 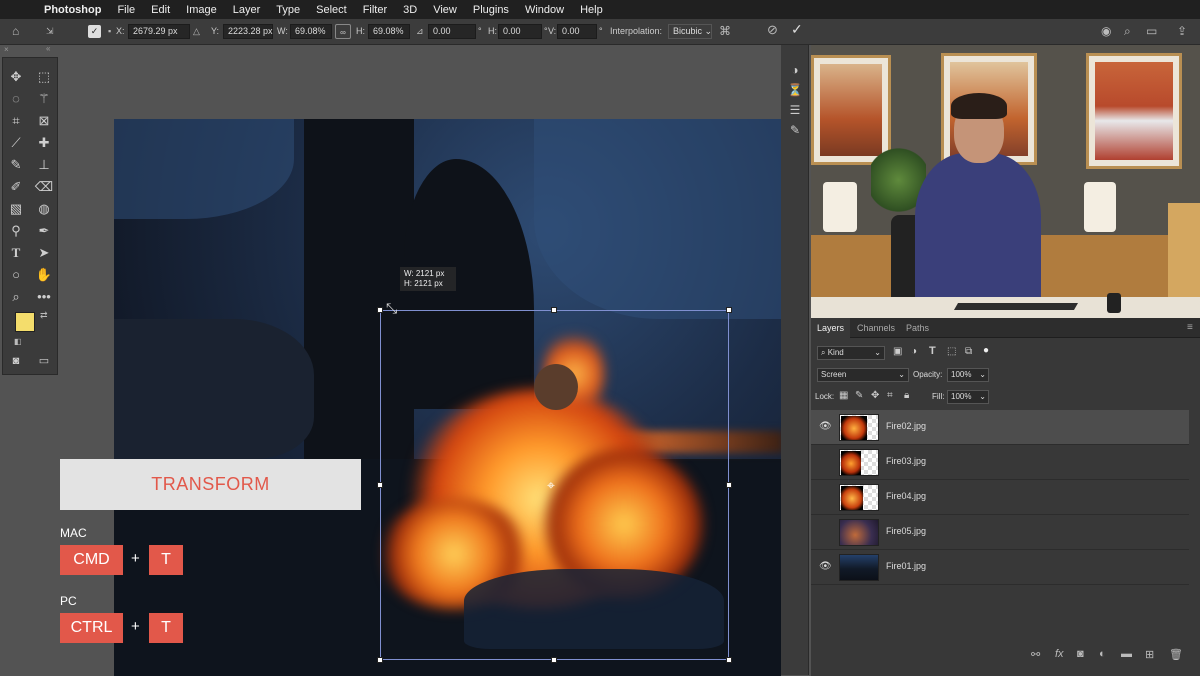 I want to click on menu-file: File, so click(x=126, y=10).